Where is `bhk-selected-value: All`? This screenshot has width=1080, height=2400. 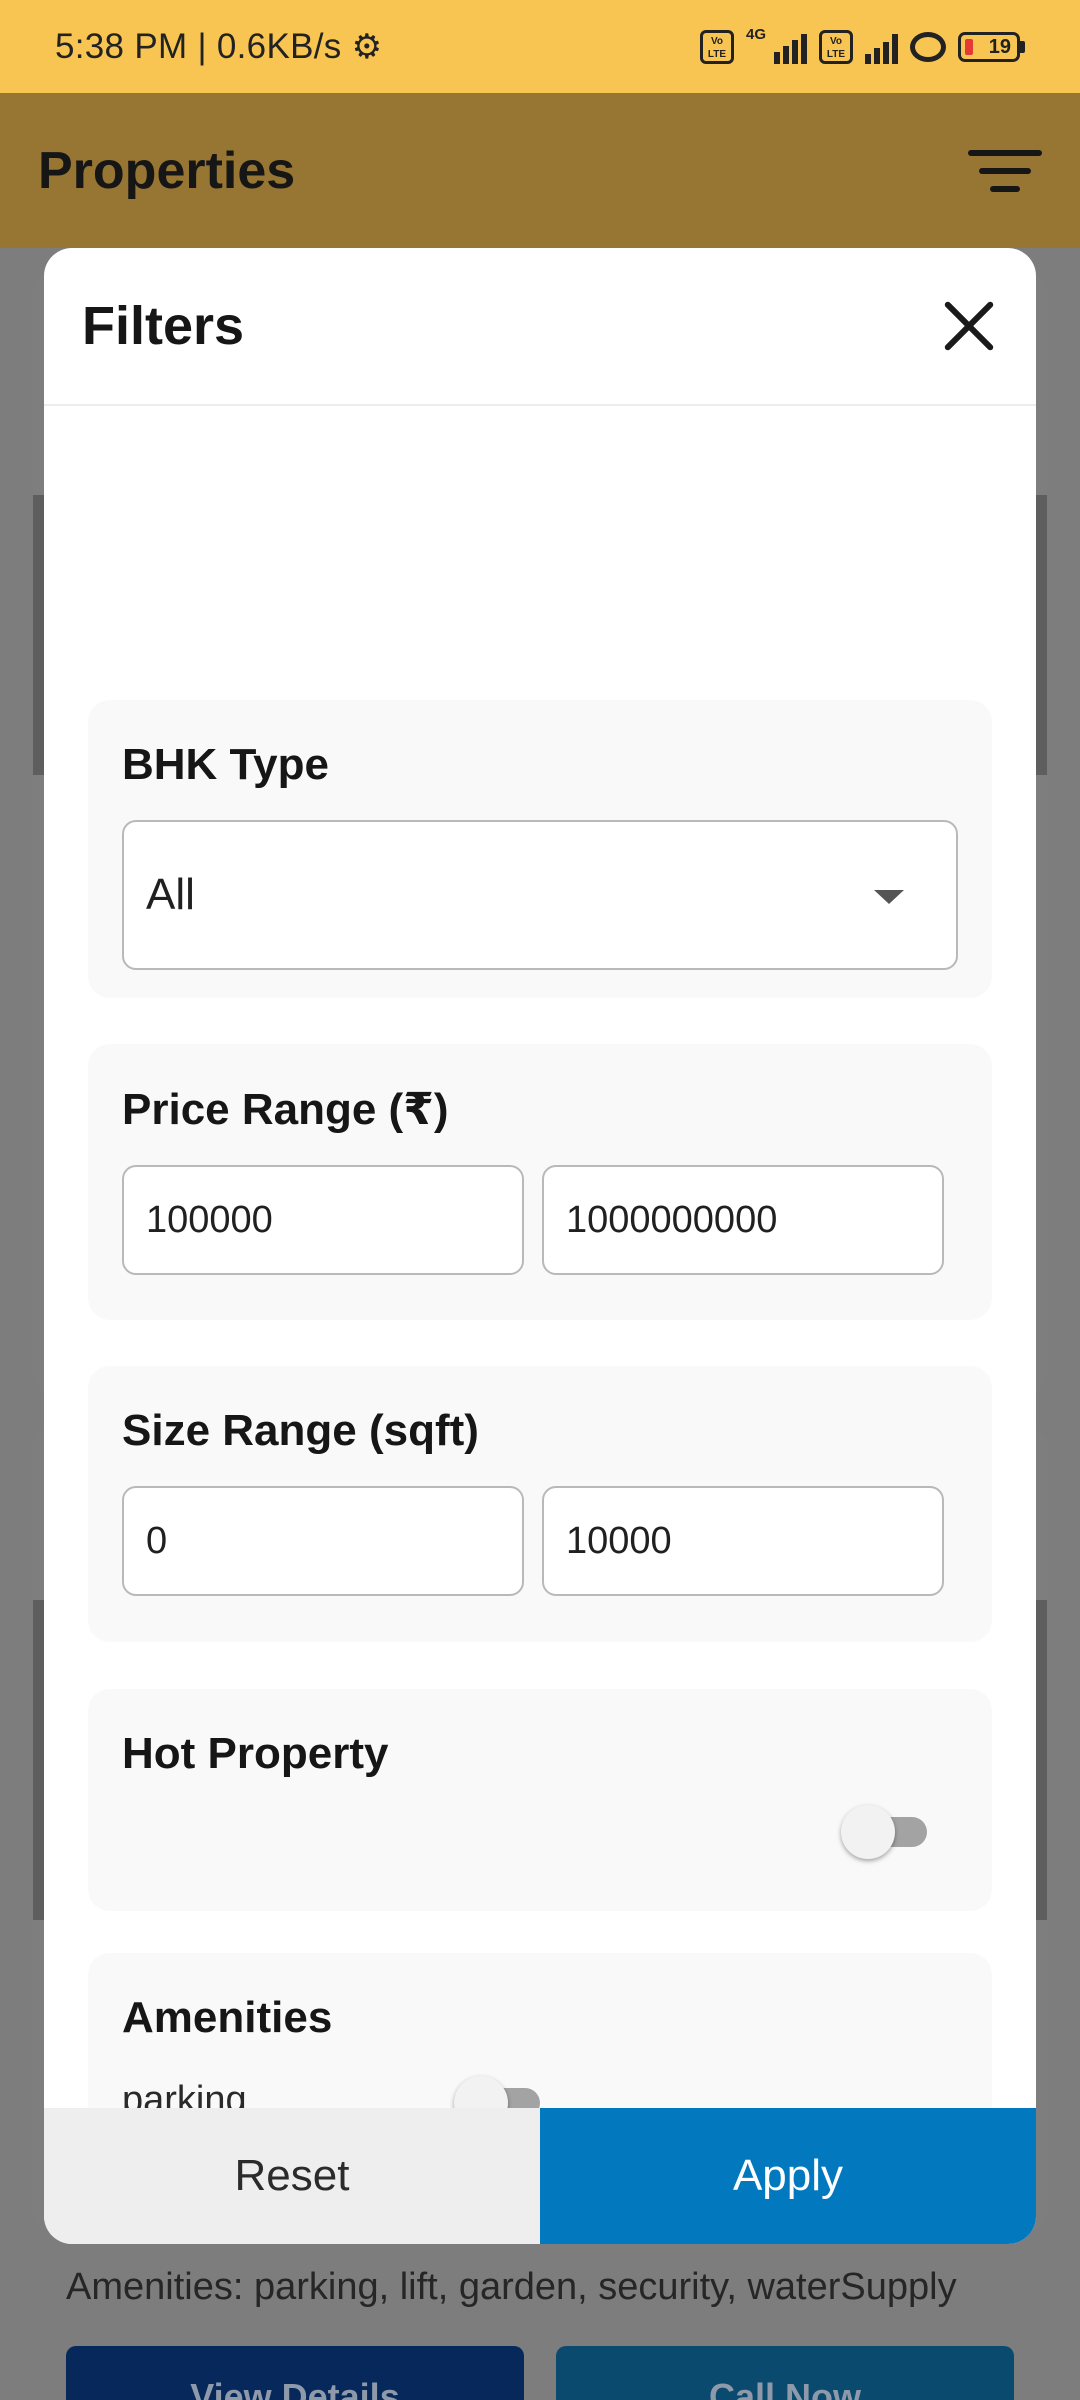 bhk-selected-value: All is located at coordinates (170, 894).